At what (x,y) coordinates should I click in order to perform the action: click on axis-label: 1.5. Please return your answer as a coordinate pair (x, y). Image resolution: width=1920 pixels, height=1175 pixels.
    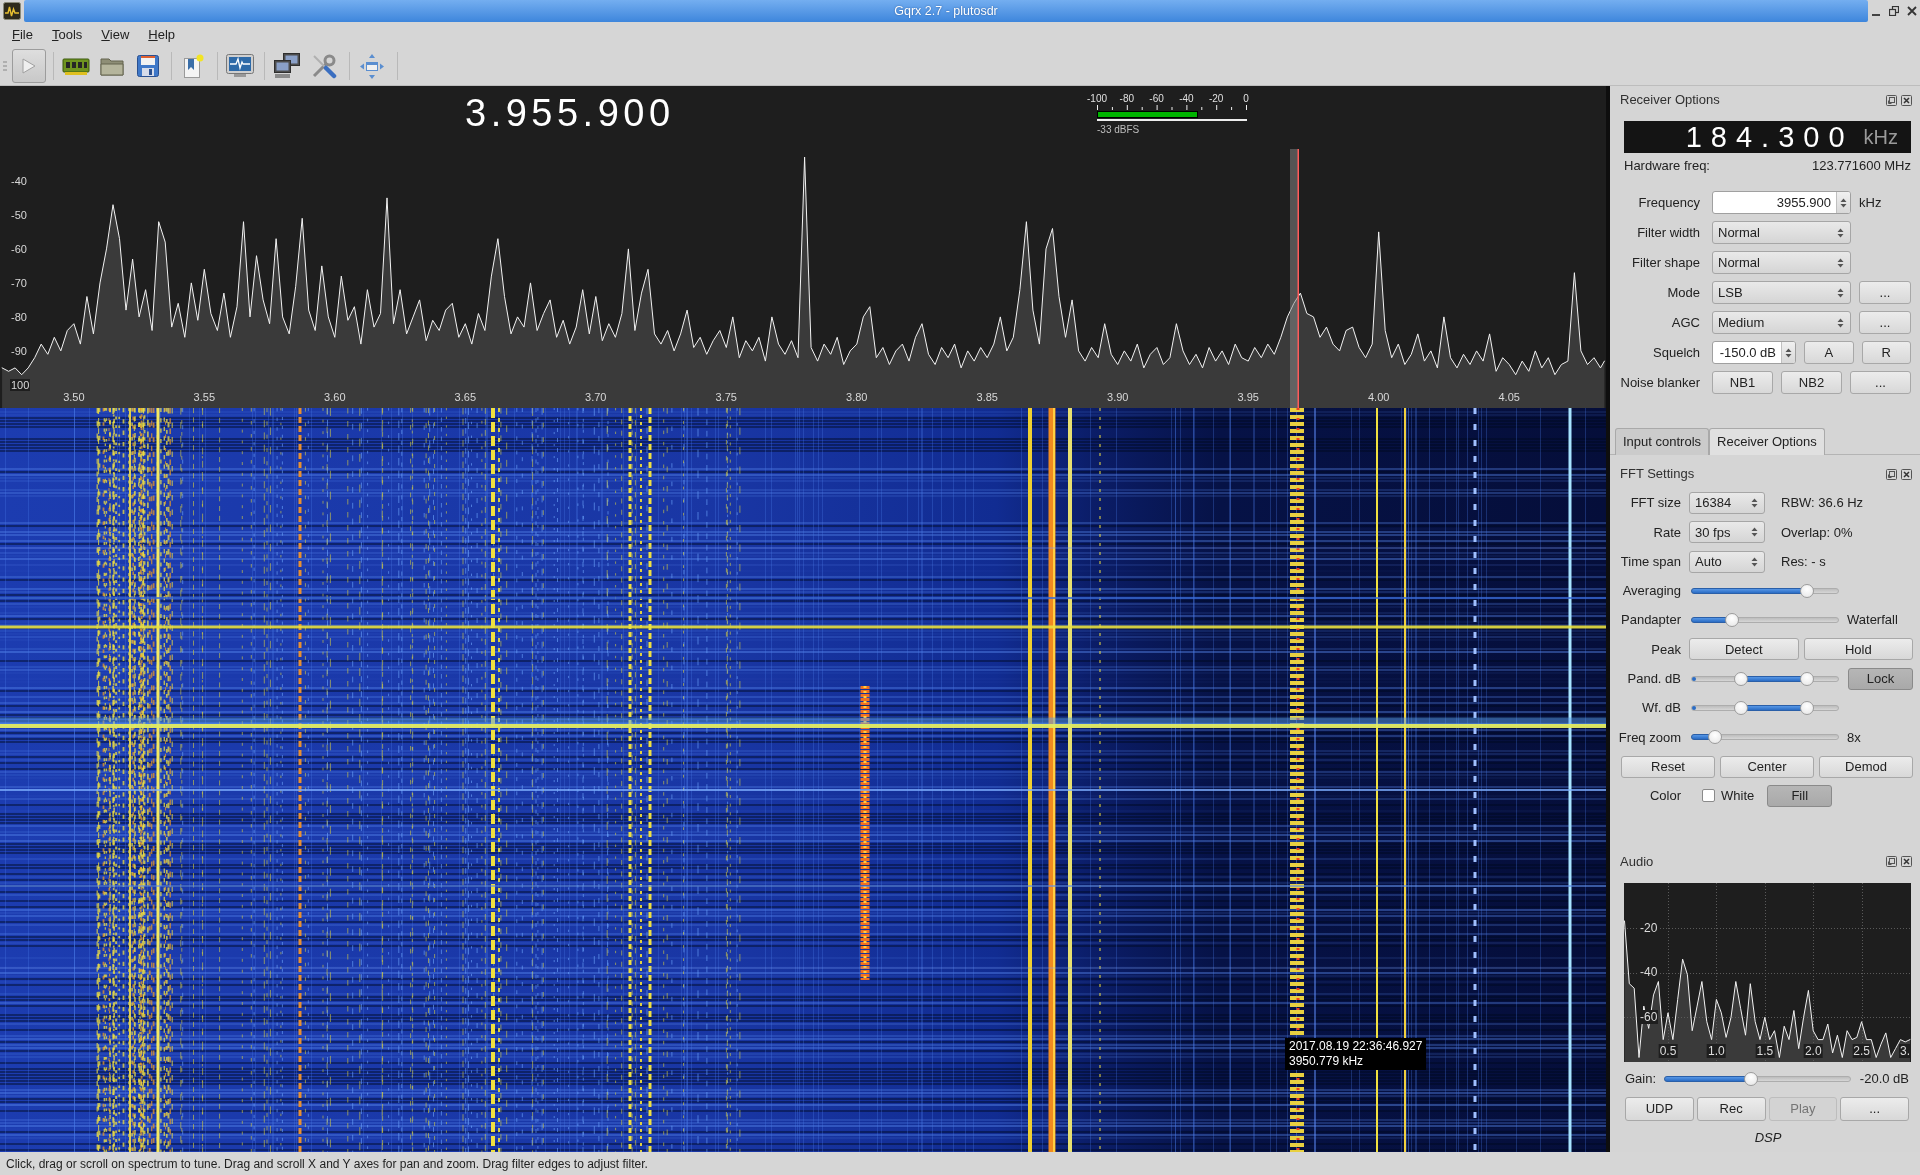
    Looking at the image, I should click on (1765, 1050).